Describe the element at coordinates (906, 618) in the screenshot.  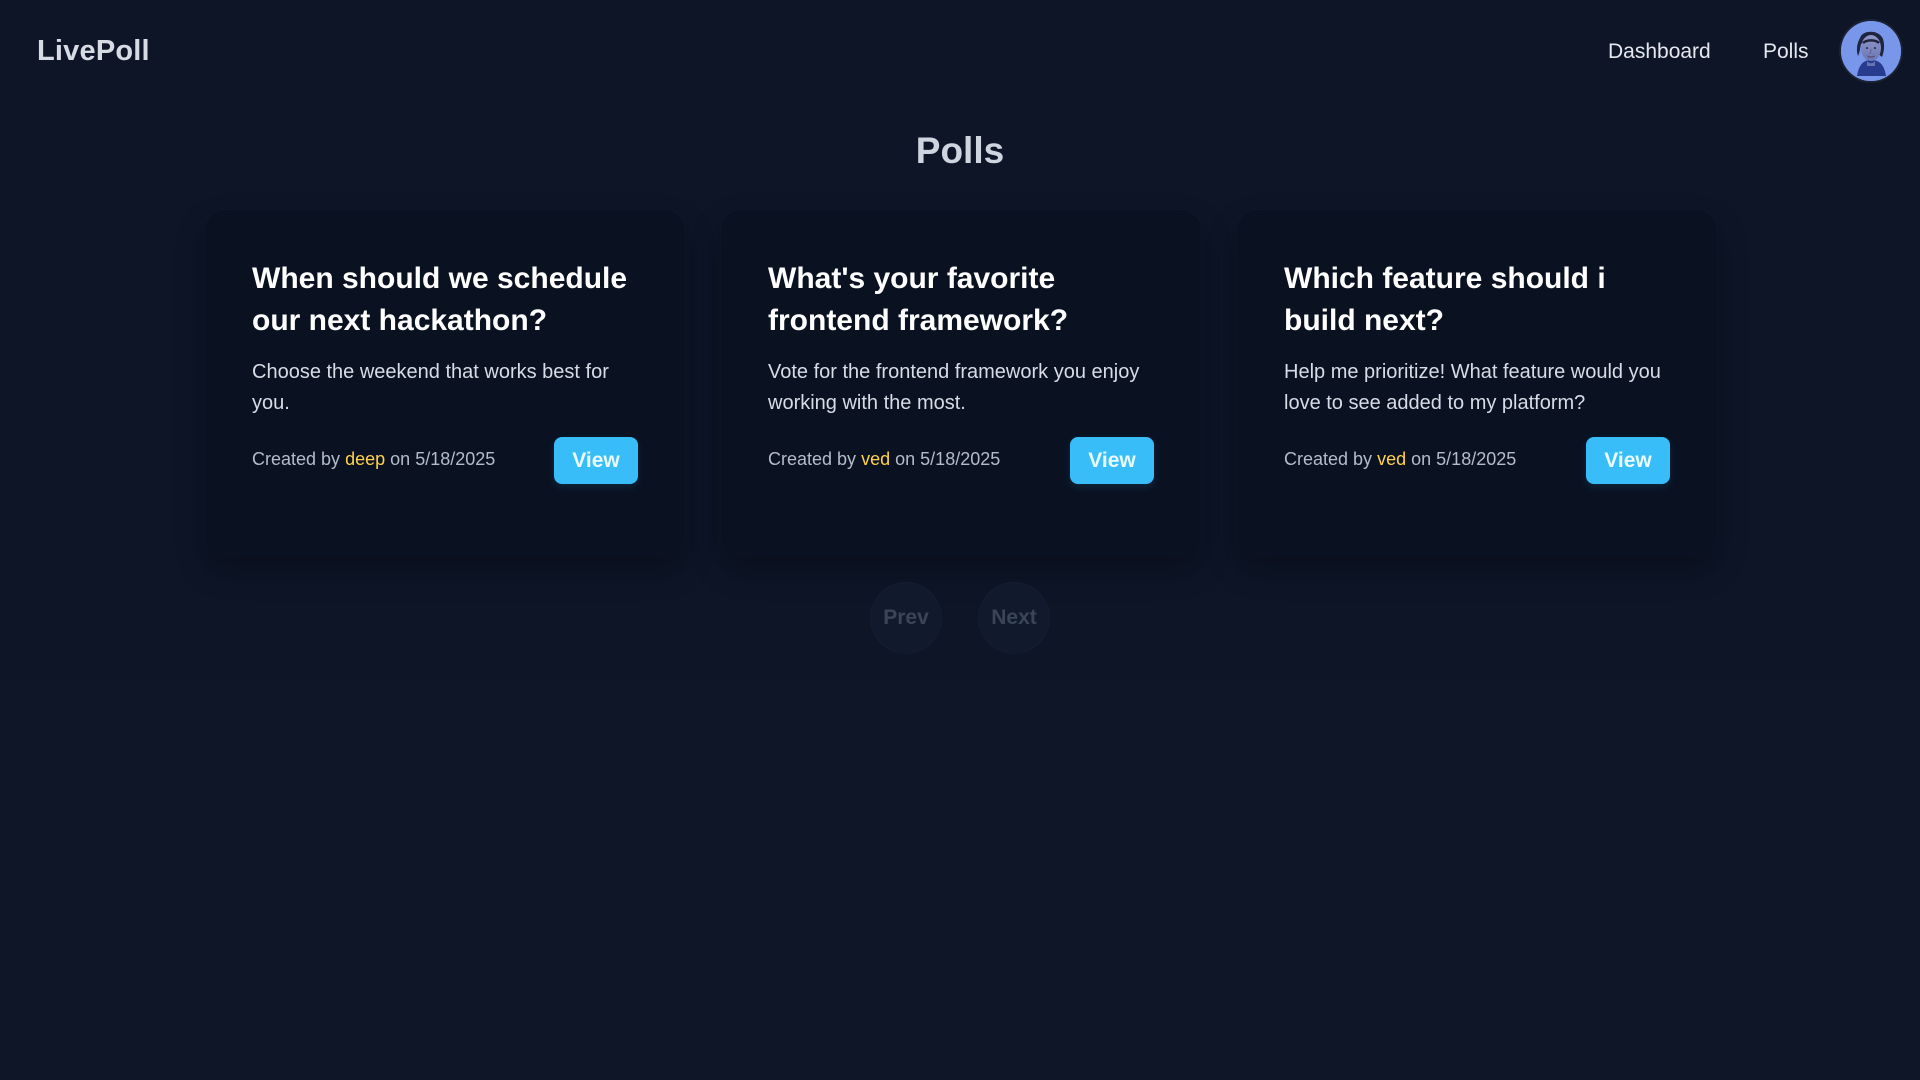
I see `pagination-prev-button: Prev` at that location.